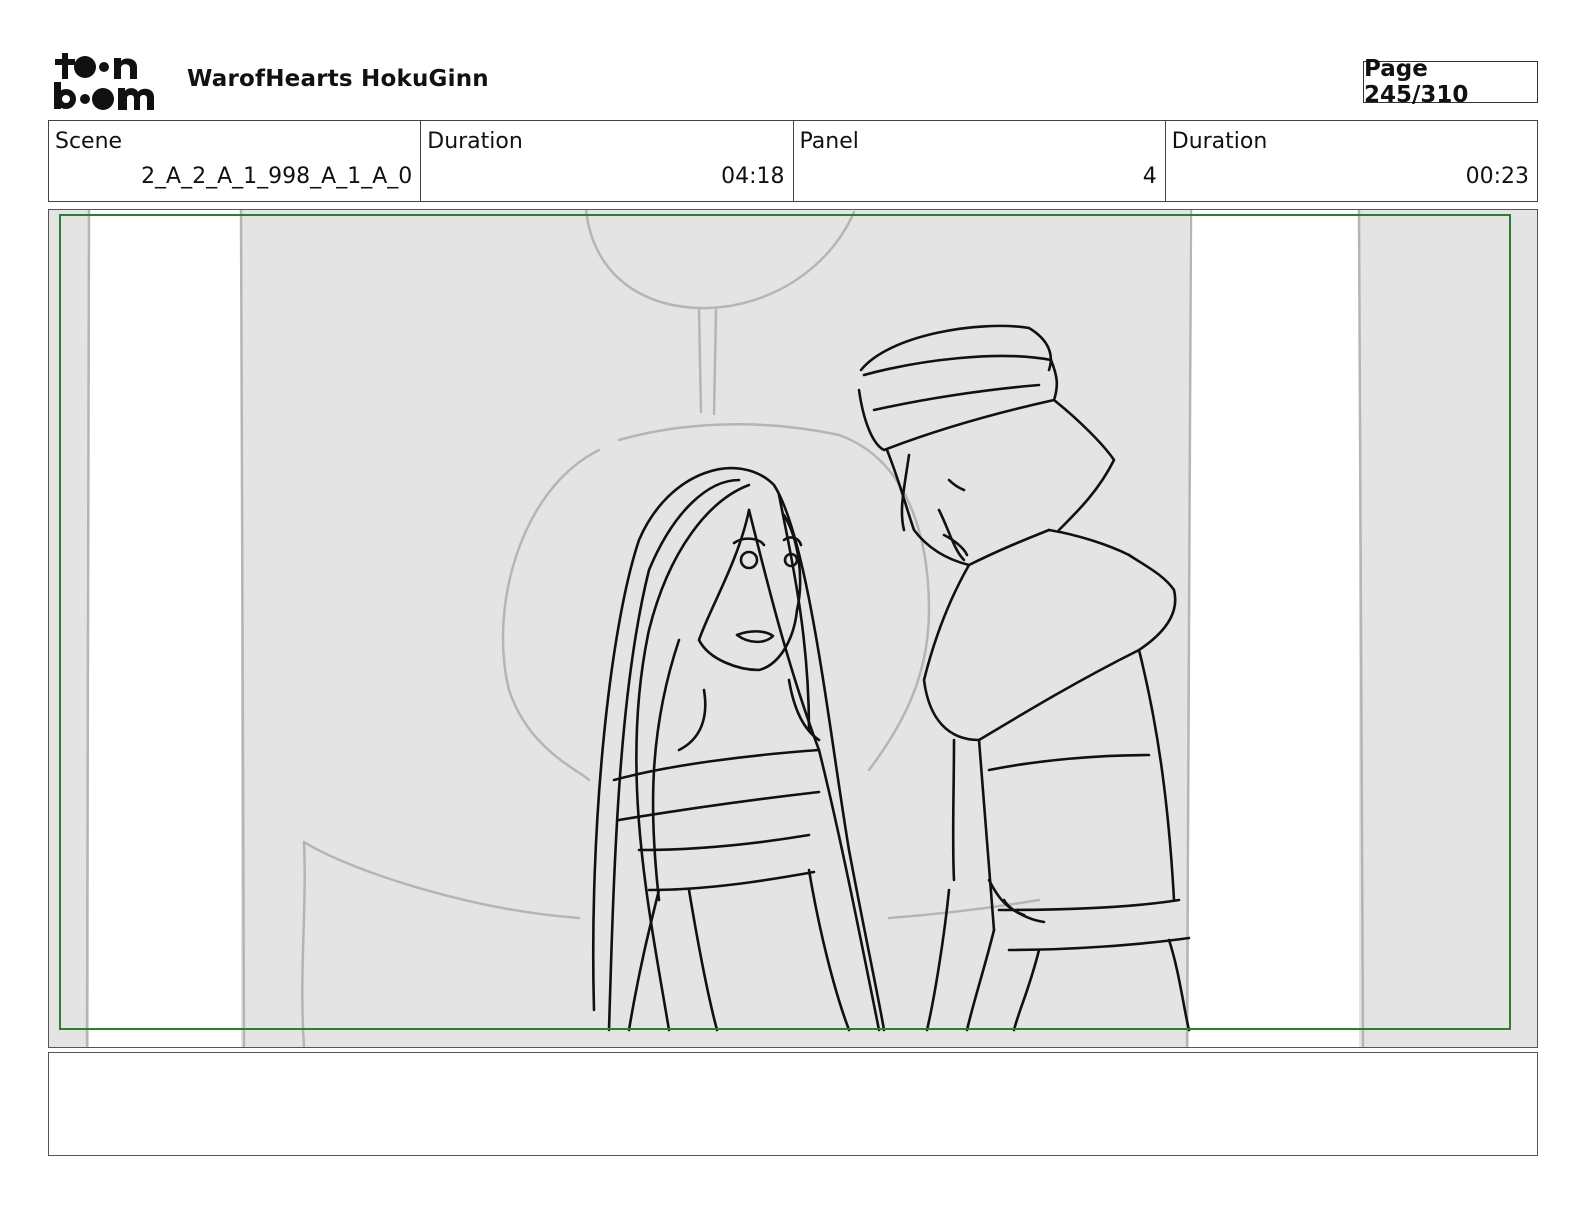 This screenshot has height=1224, width=1584. Describe the element at coordinates (793, 1104) in the screenshot. I see `dialogue-notes-box` at that location.